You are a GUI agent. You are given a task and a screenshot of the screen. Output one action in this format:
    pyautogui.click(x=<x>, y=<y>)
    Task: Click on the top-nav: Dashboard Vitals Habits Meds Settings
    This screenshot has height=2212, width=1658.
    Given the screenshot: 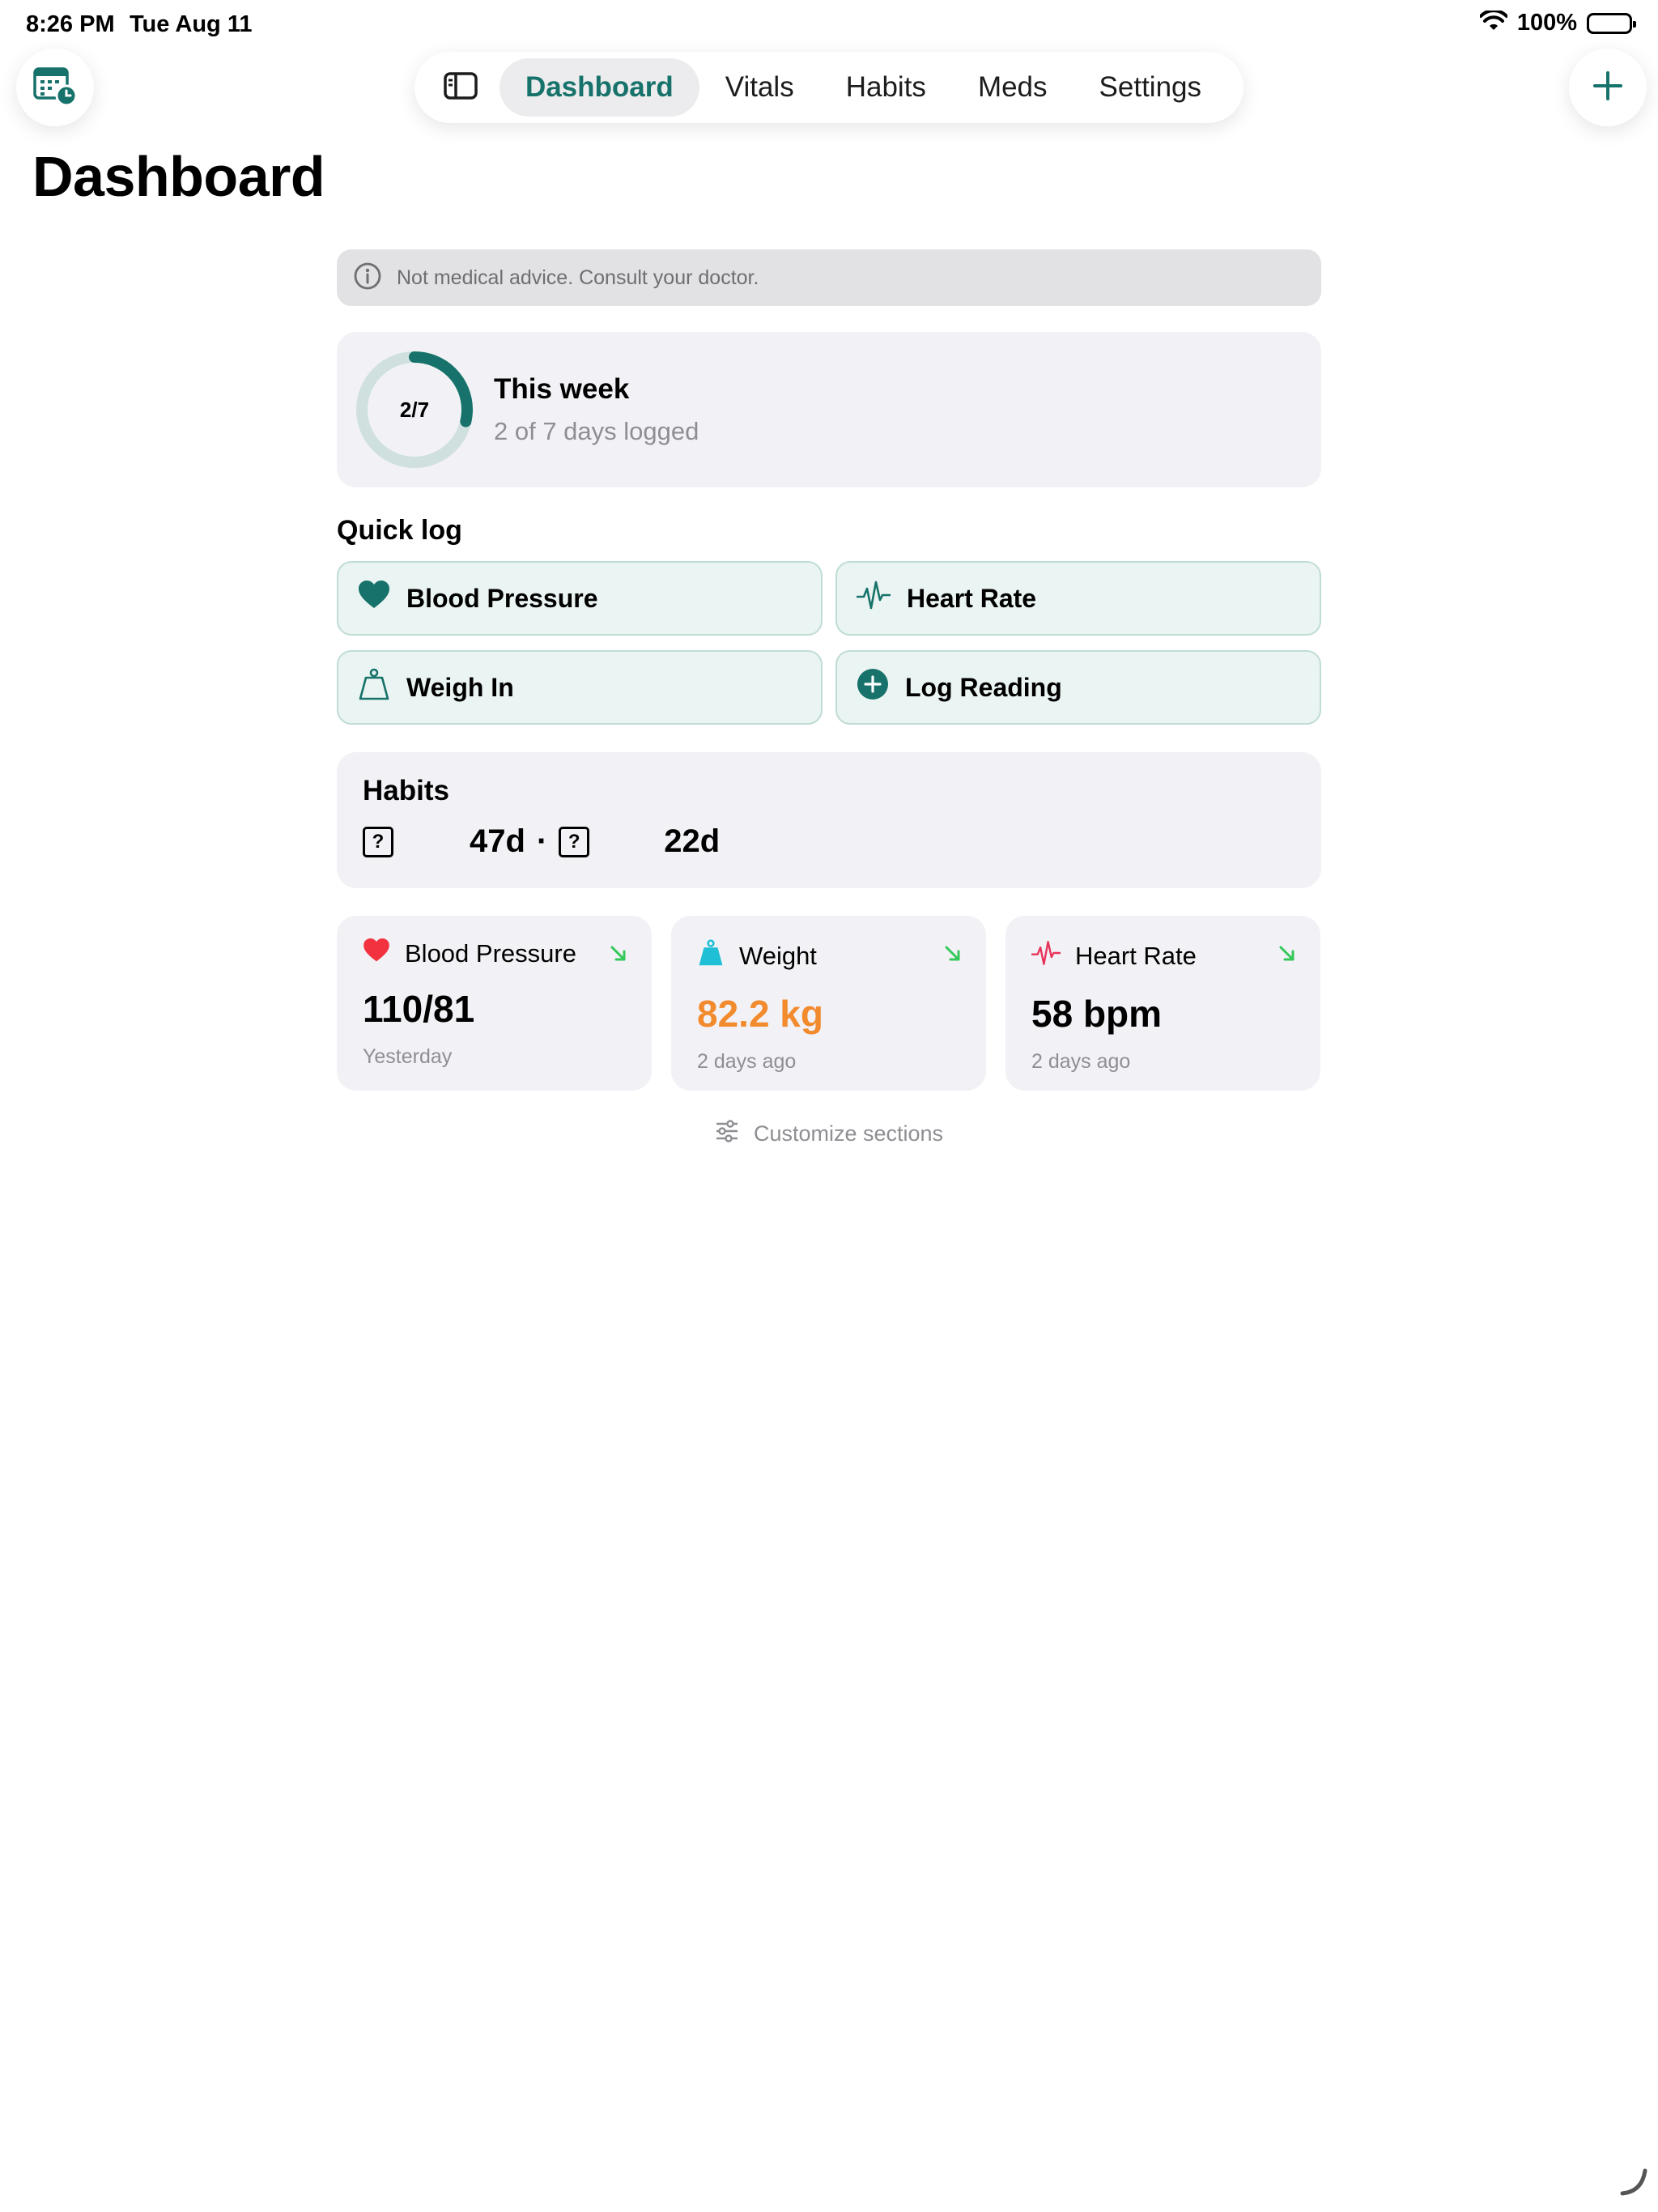 What is the action you would take?
    pyautogui.click(x=829, y=87)
    